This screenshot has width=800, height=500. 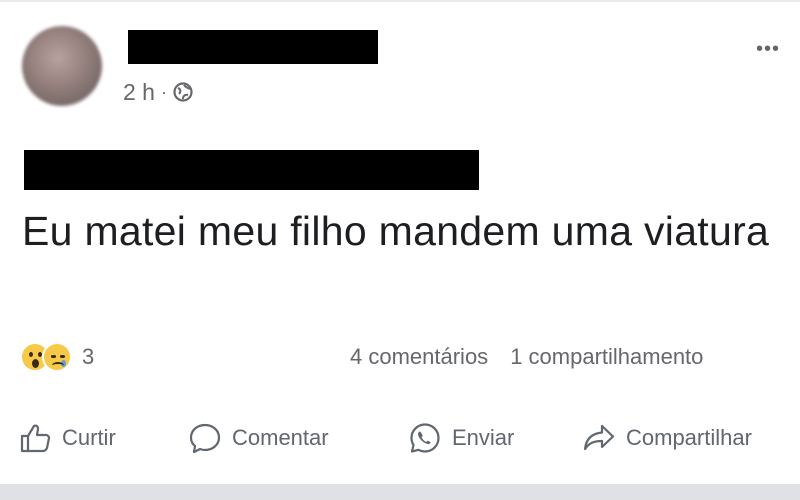 I want to click on shares-count-link: 1 compartilhamento, so click(x=606, y=357).